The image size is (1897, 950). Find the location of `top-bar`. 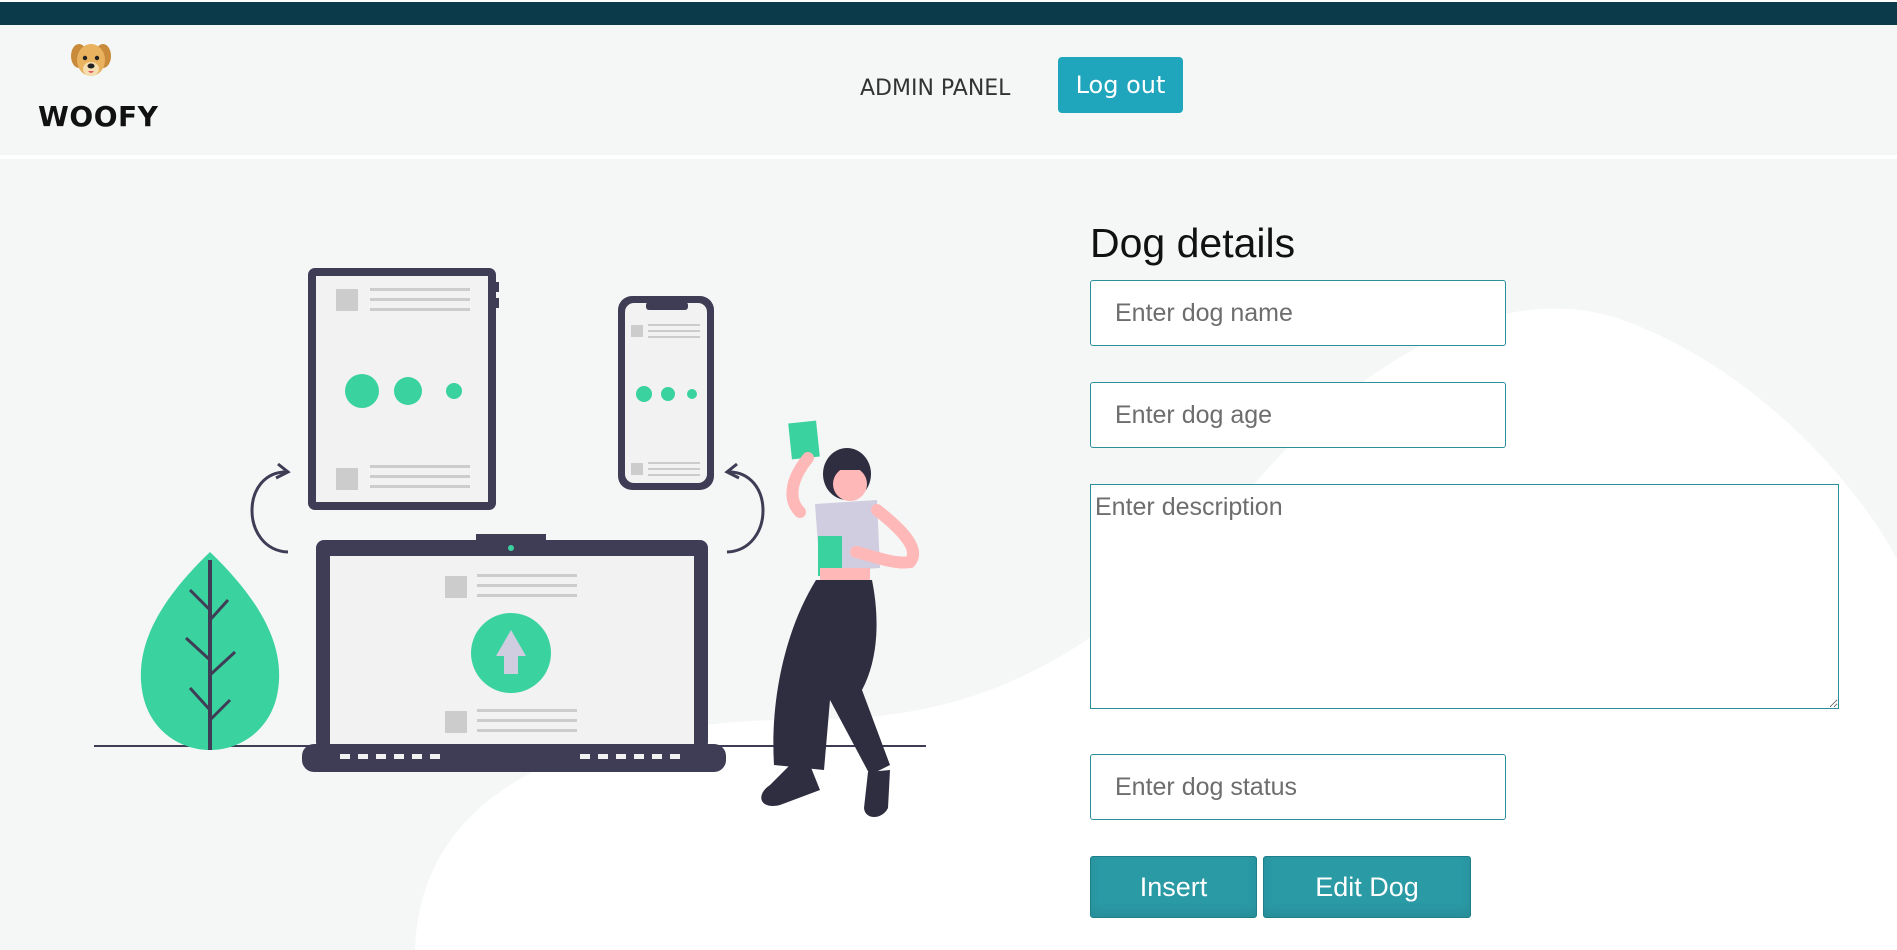

top-bar is located at coordinates (948, 12).